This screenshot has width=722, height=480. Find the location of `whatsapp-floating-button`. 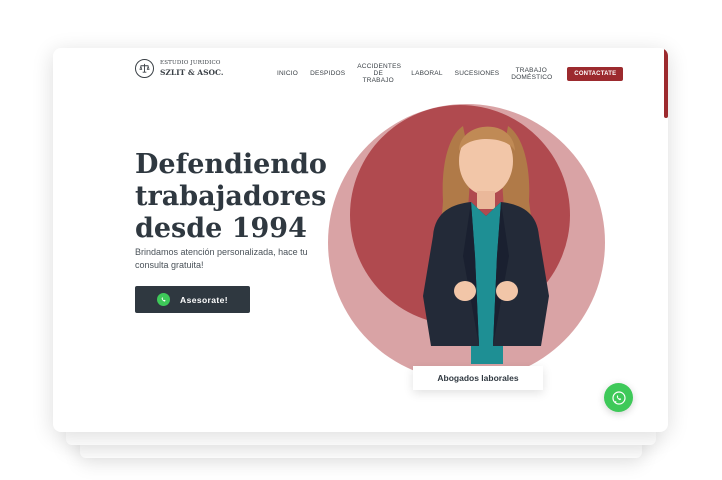

whatsapp-floating-button is located at coordinates (618, 397).